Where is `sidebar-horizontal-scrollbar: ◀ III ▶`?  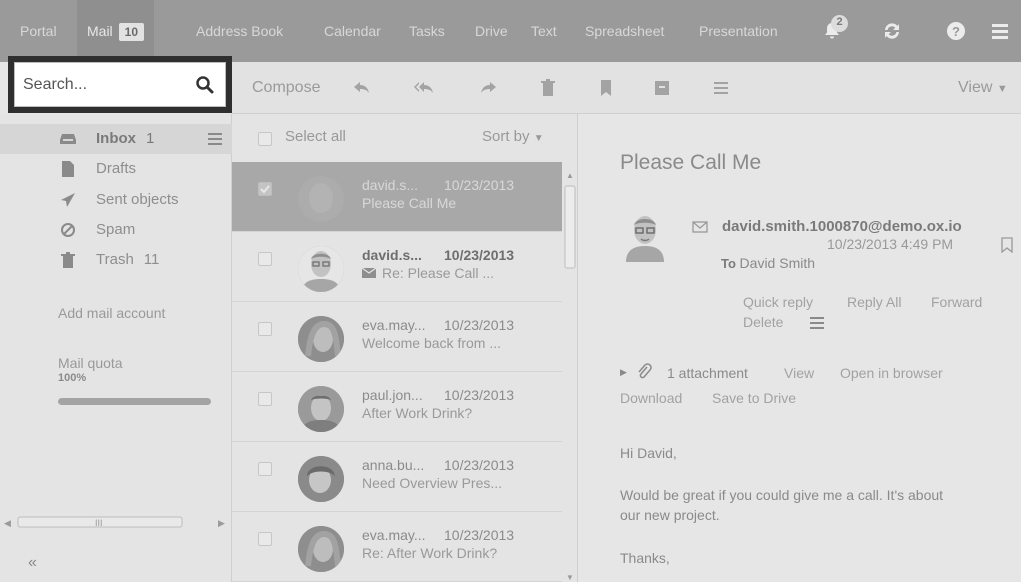 sidebar-horizontal-scrollbar: ◀ III ▶ is located at coordinates (116, 522).